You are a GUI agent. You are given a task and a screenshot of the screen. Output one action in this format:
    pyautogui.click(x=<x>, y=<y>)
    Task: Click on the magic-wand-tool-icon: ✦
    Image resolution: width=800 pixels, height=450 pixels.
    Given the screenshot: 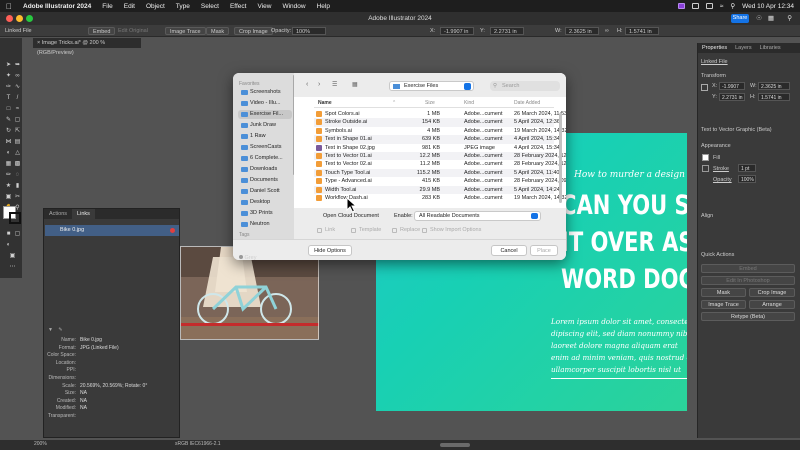 What is the action you would take?
    pyautogui.click(x=8, y=76)
    